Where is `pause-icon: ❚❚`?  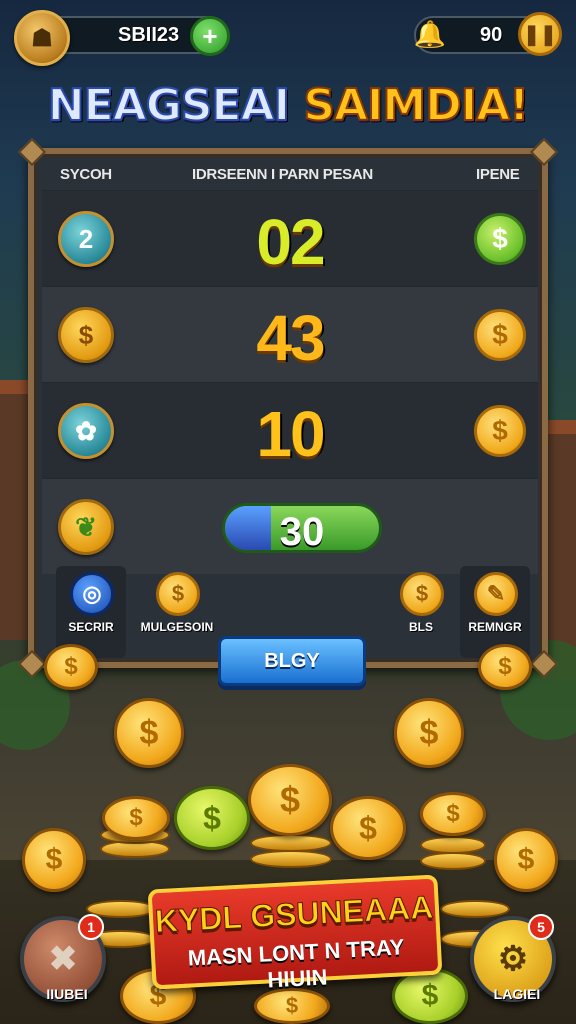 pause-icon: ❚❚ is located at coordinates (540, 34).